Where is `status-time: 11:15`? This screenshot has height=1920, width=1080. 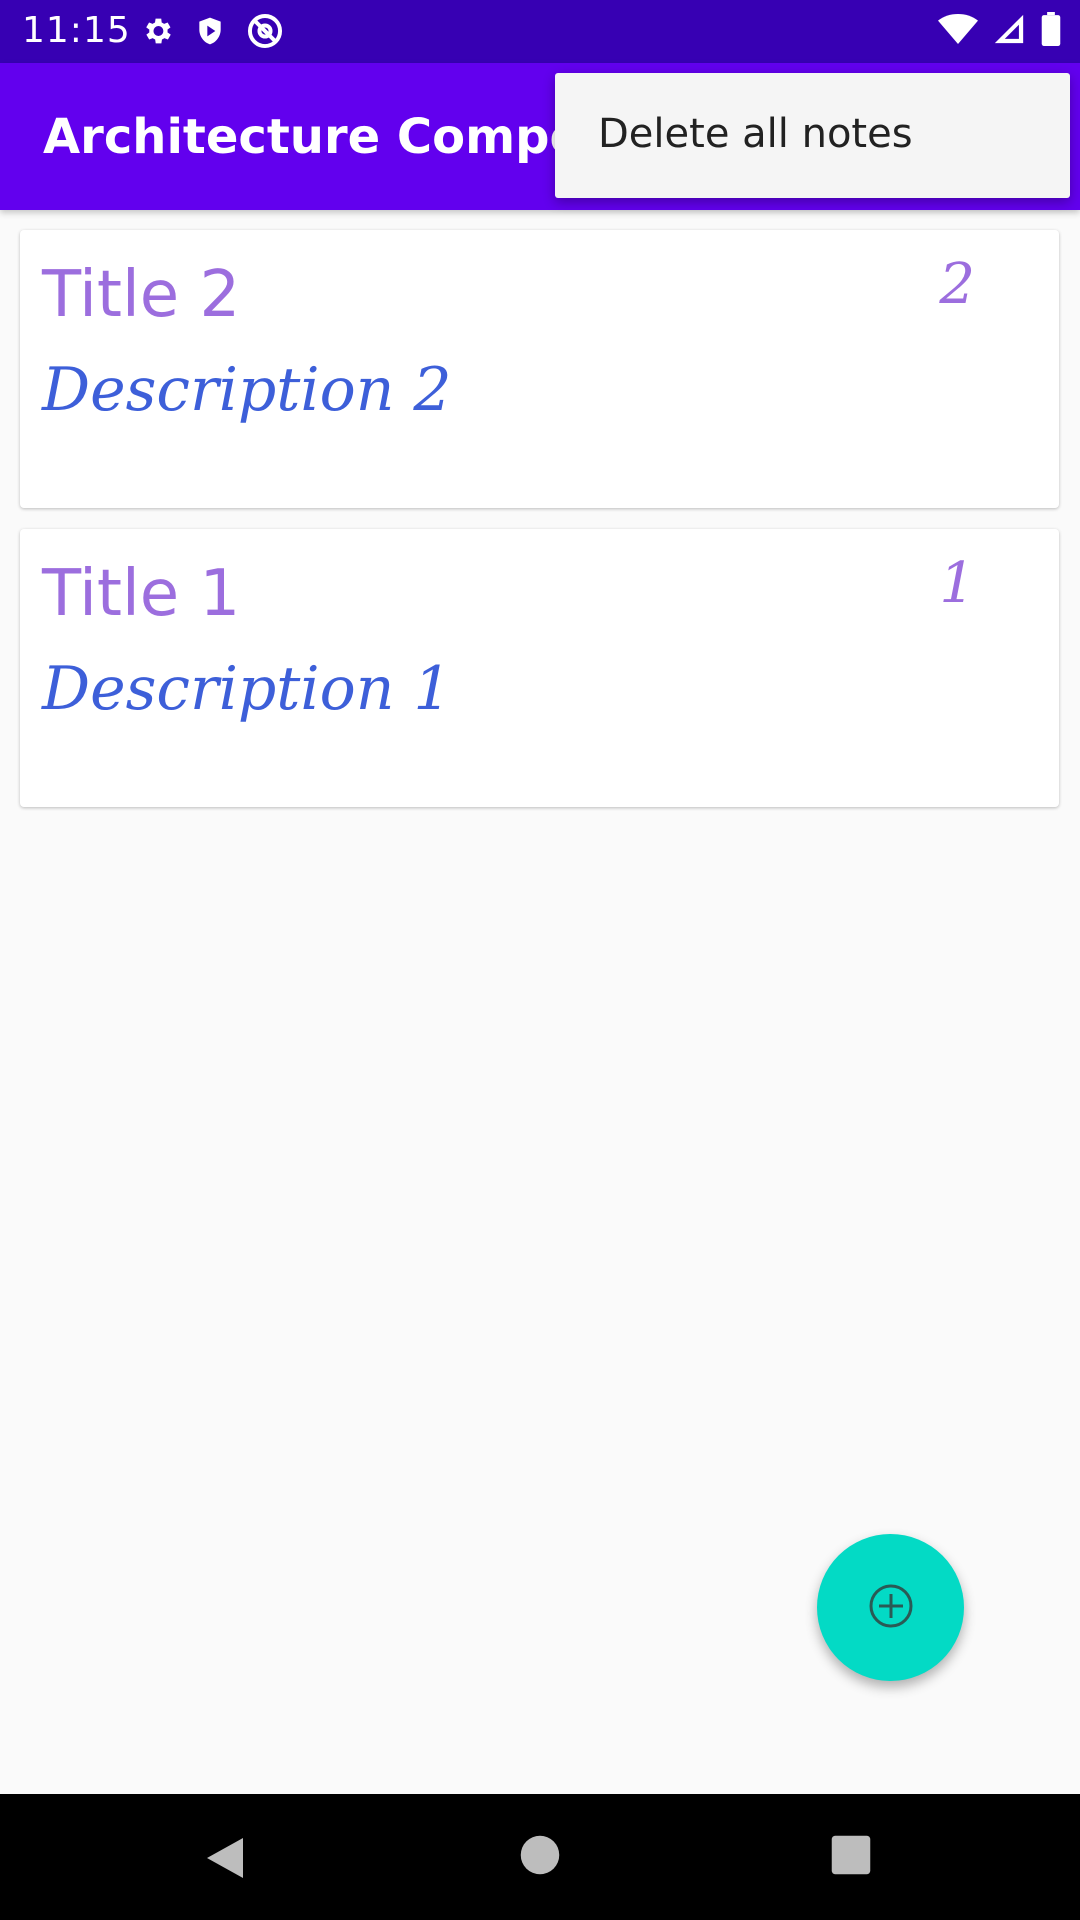 status-time: 11:15 is located at coordinates (76, 30).